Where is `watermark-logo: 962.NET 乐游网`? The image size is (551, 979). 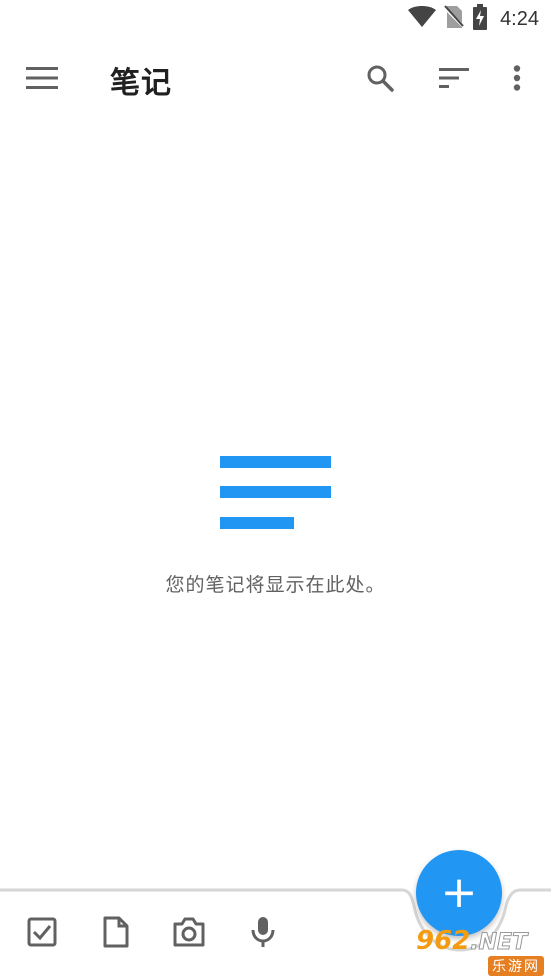 watermark-logo: 962.NET 乐游网 is located at coordinates (483, 951).